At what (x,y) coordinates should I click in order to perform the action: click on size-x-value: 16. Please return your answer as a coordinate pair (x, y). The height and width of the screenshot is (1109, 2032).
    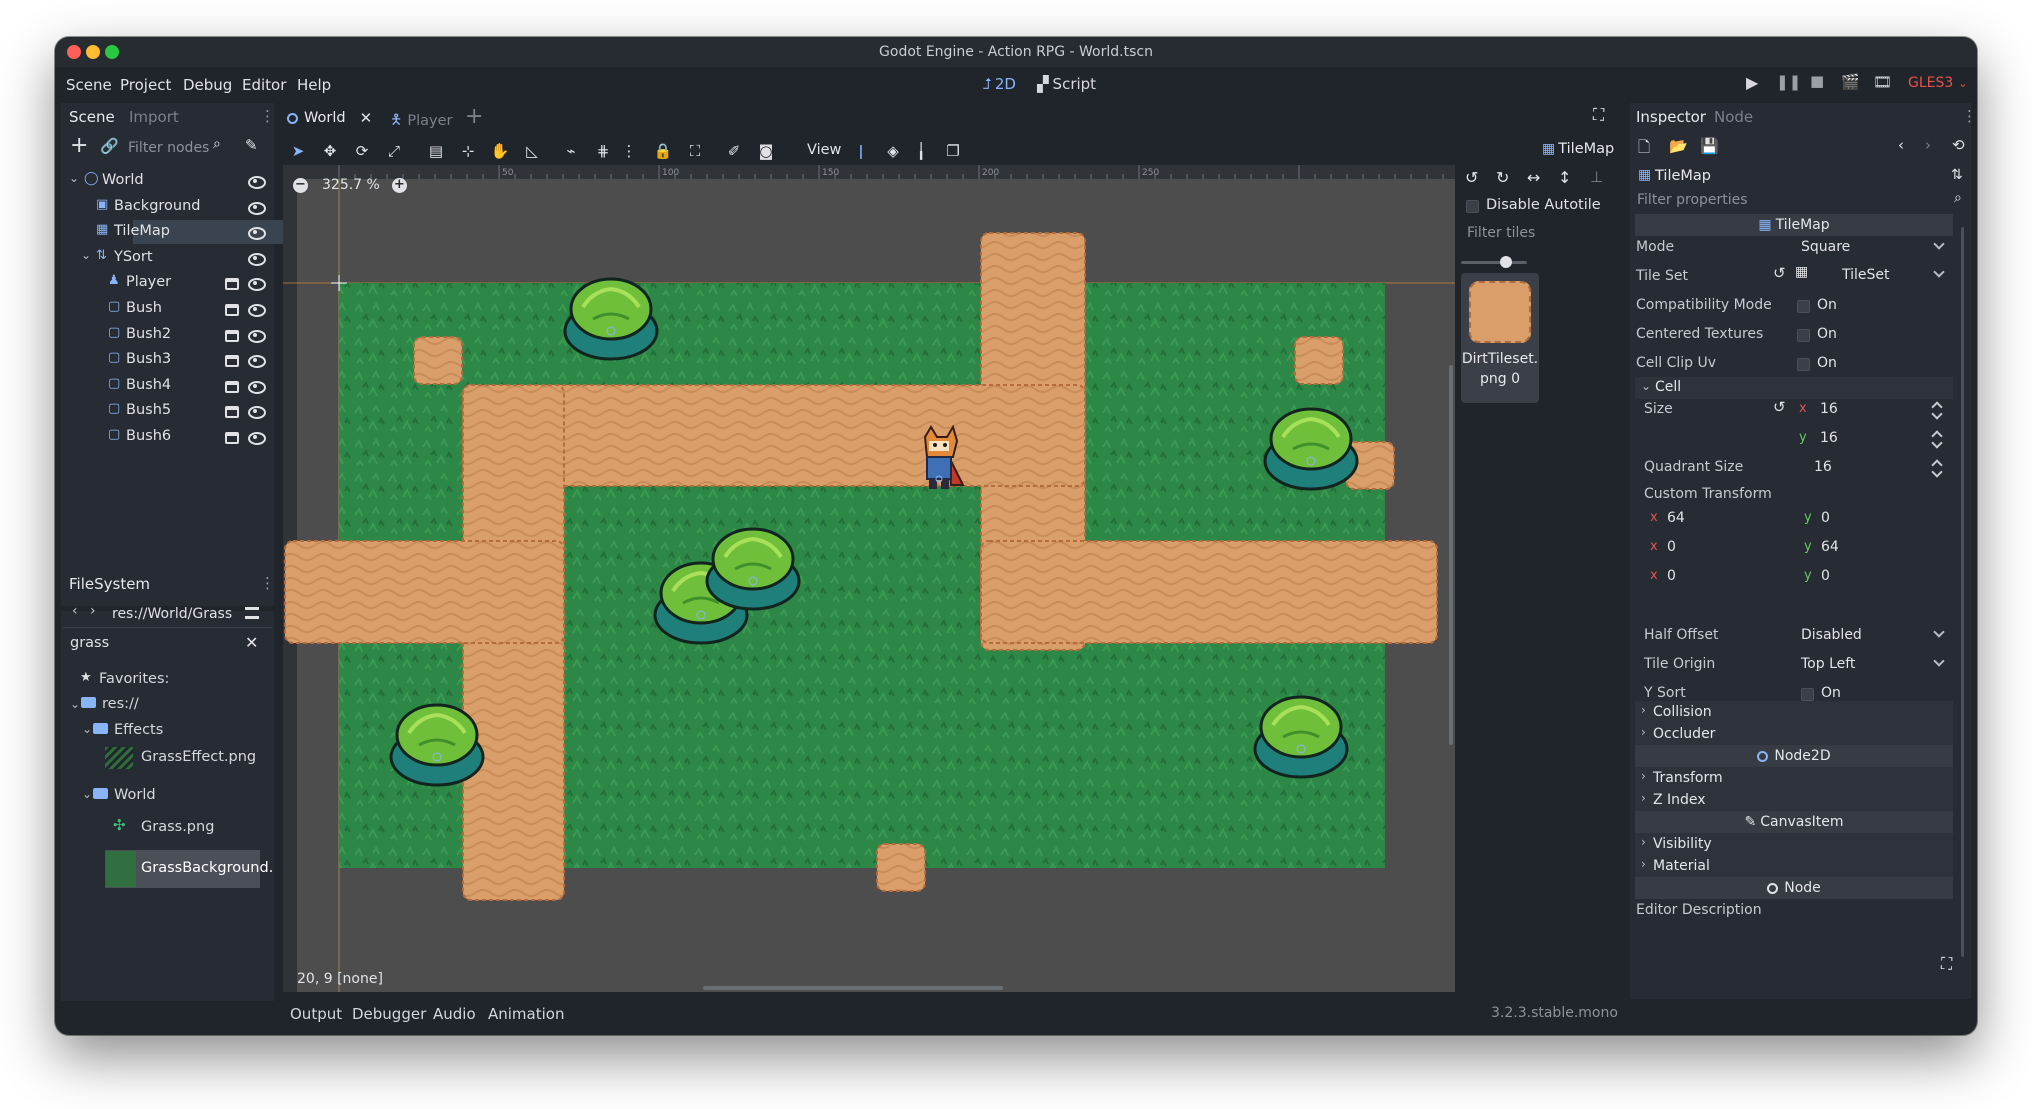
    Looking at the image, I should click on (1829, 409).